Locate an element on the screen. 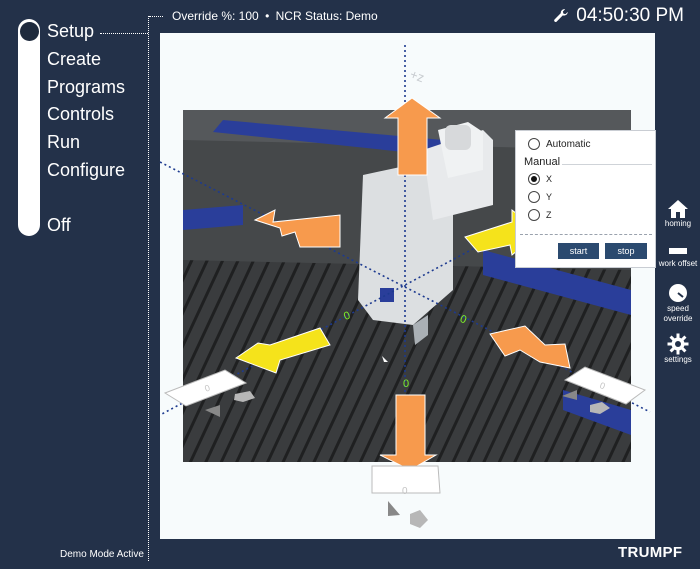 This screenshot has height=569, width=700. nav-item-controls: Controls is located at coordinates (80, 114).